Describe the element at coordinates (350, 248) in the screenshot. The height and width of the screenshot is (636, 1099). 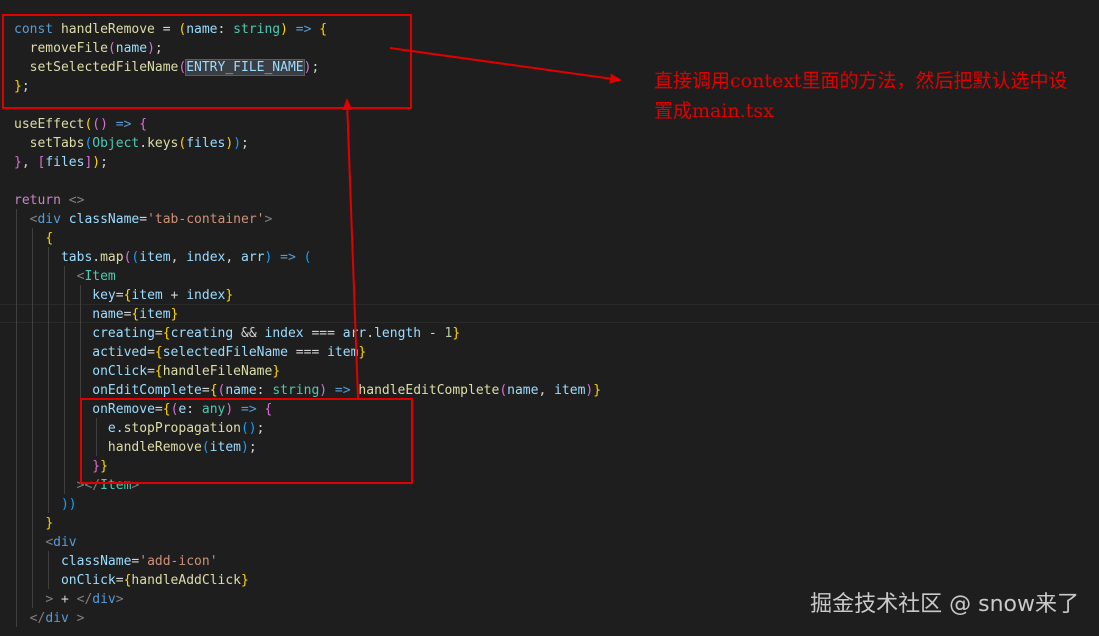
I see `arrow-to-handle-remove` at that location.